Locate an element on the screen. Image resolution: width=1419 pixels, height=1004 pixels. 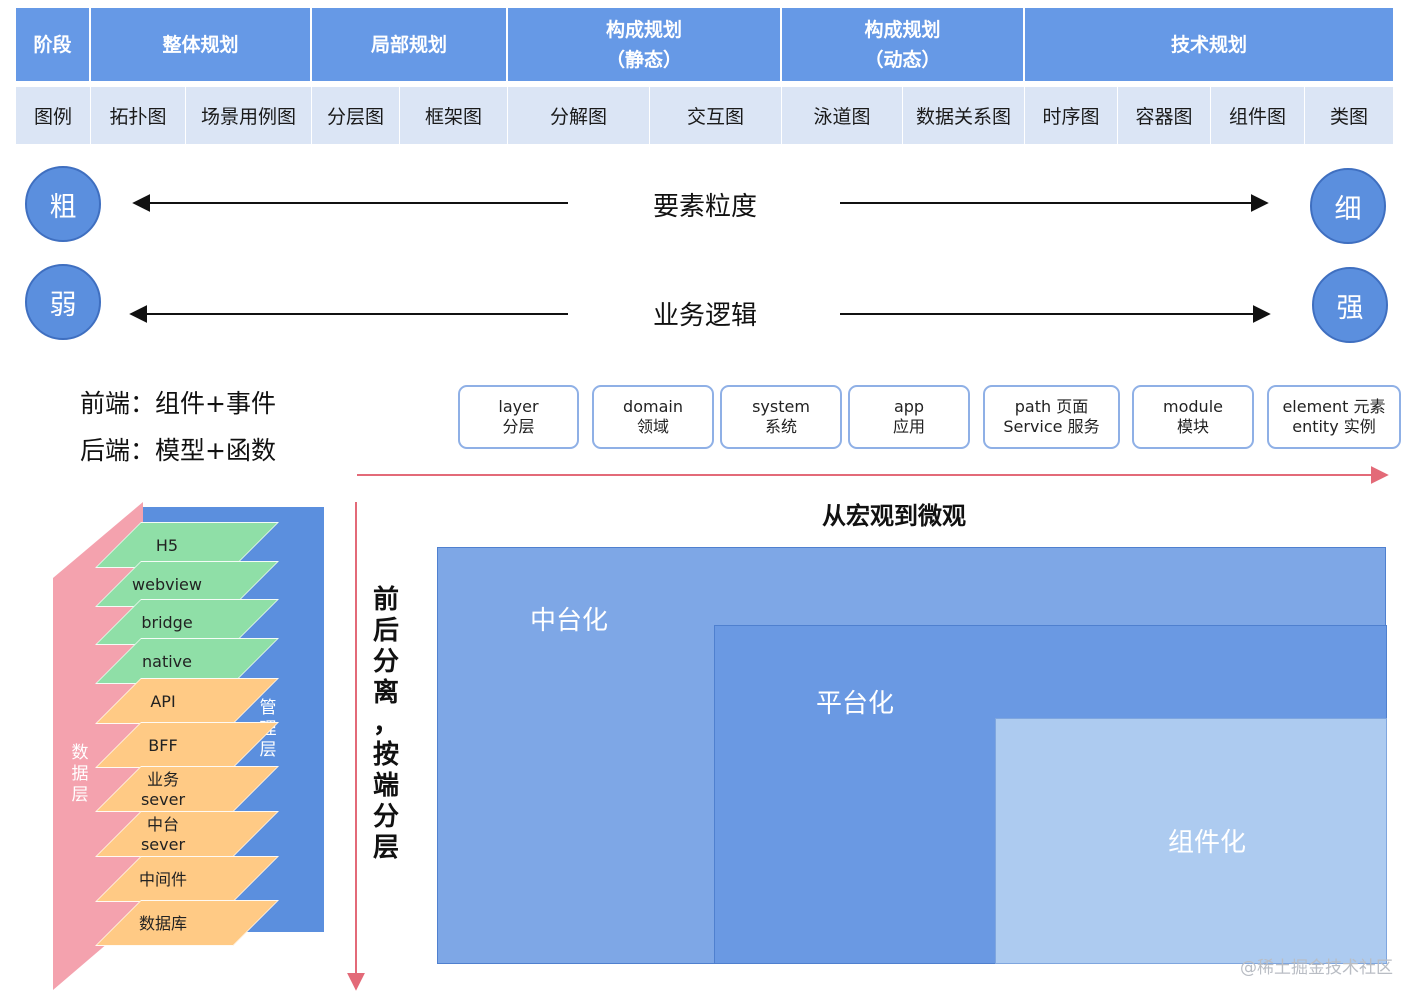
layer-bff-label: BFF is located at coordinates (163, 745).